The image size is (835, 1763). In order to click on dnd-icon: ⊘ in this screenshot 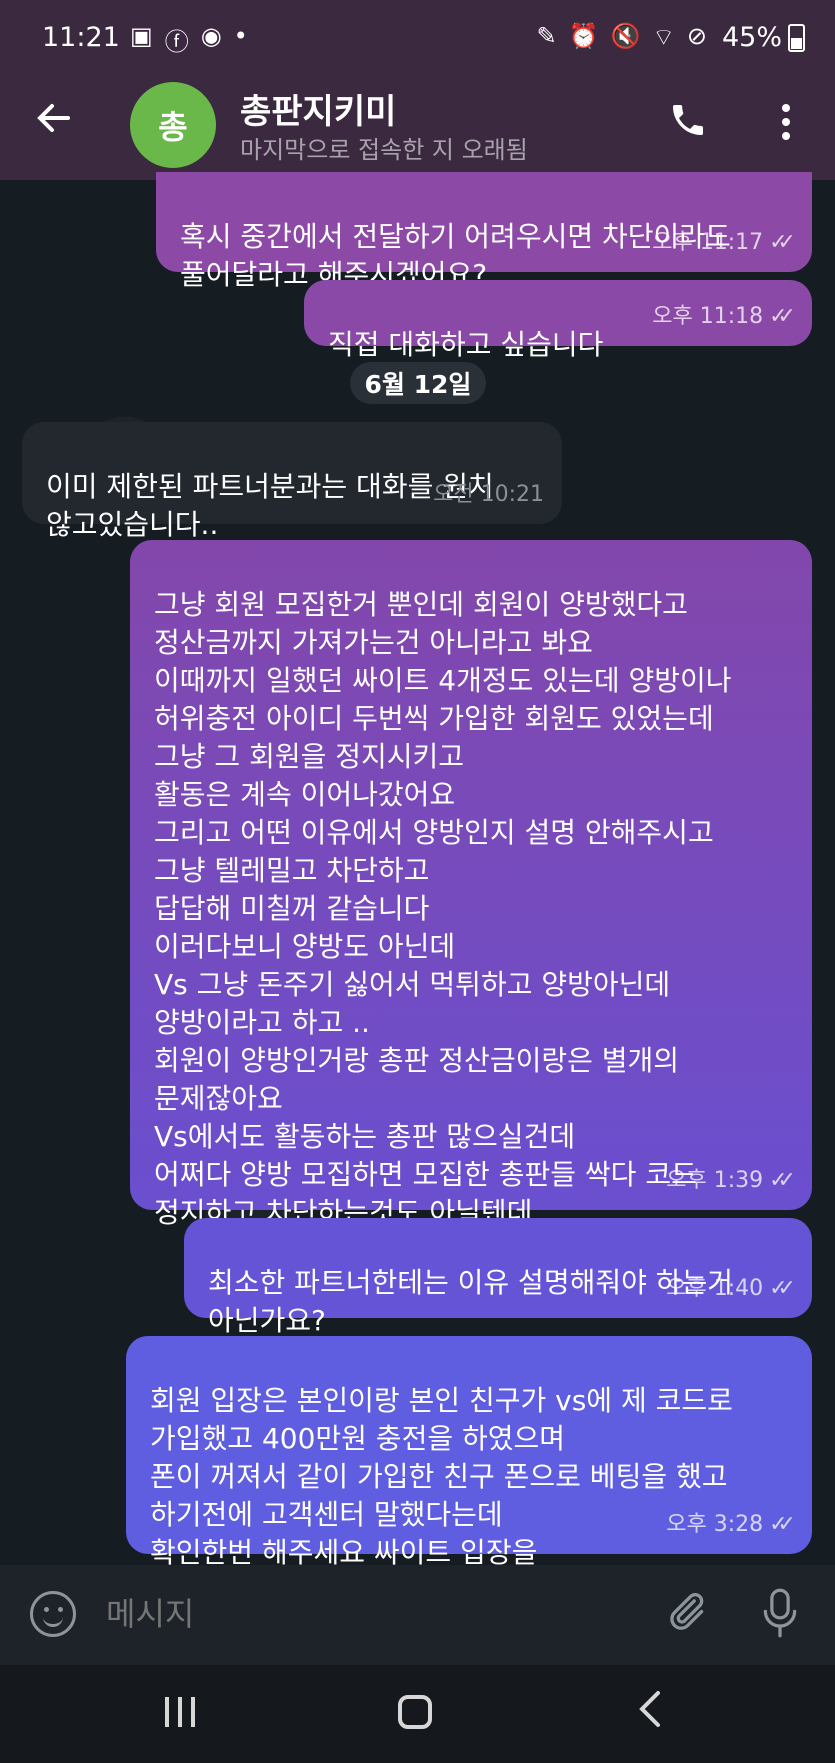, I will do `click(696, 36)`.